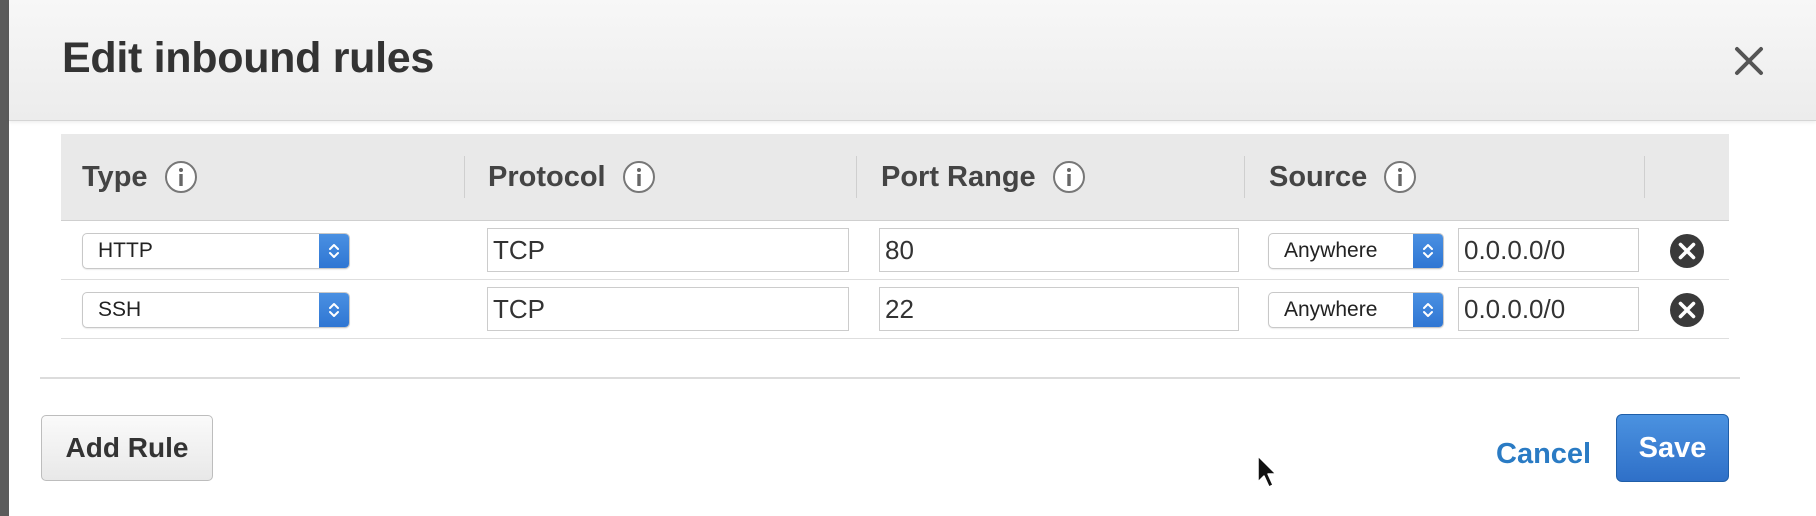 This screenshot has height=516, width=1816. I want to click on save-button: Save, so click(1672, 448).